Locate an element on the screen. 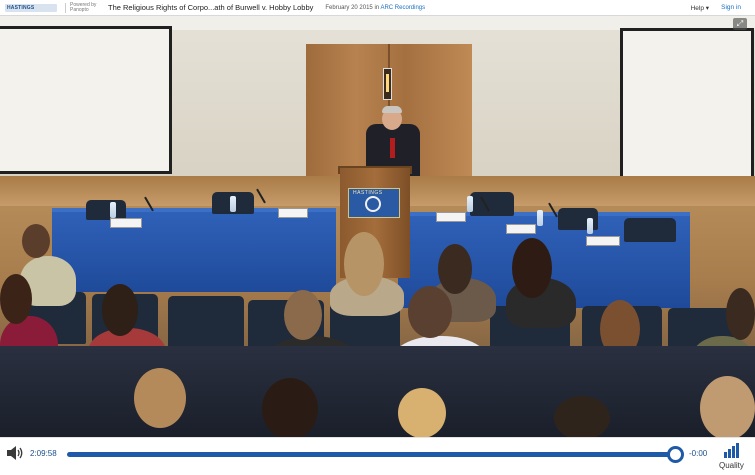 This screenshot has height=475, width=755. logo-text: HASTINGS is located at coordinates (21, 7).